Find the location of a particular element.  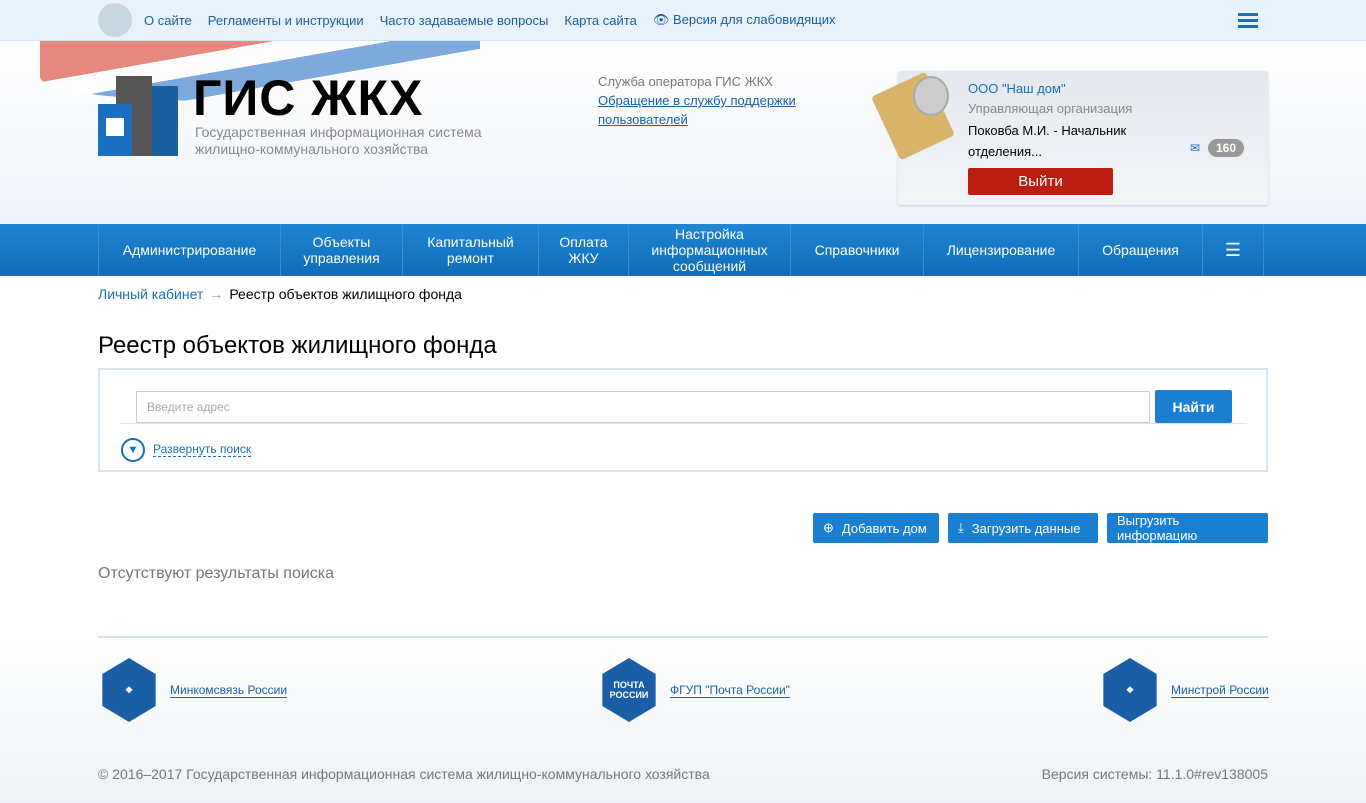

link-about: О сайте is located at coordinates (168, 20).